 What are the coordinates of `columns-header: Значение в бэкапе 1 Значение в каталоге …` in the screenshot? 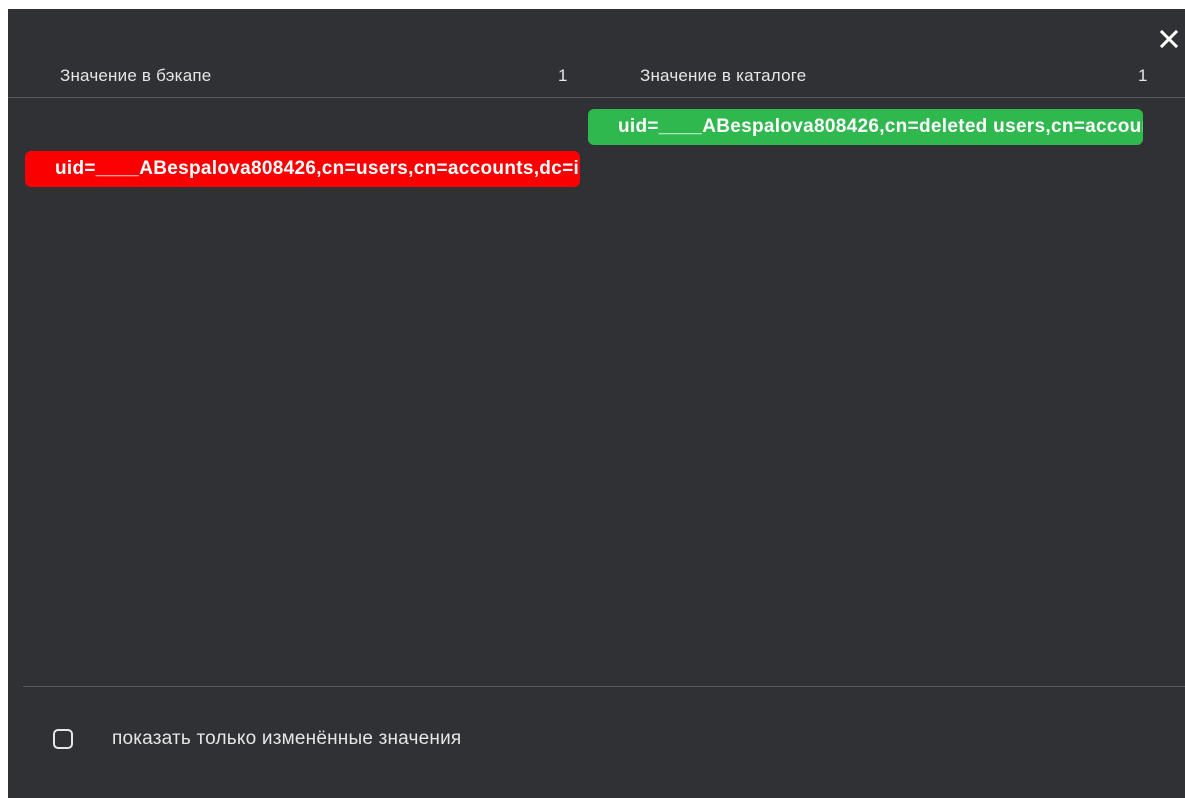 It's located at (596, 79).